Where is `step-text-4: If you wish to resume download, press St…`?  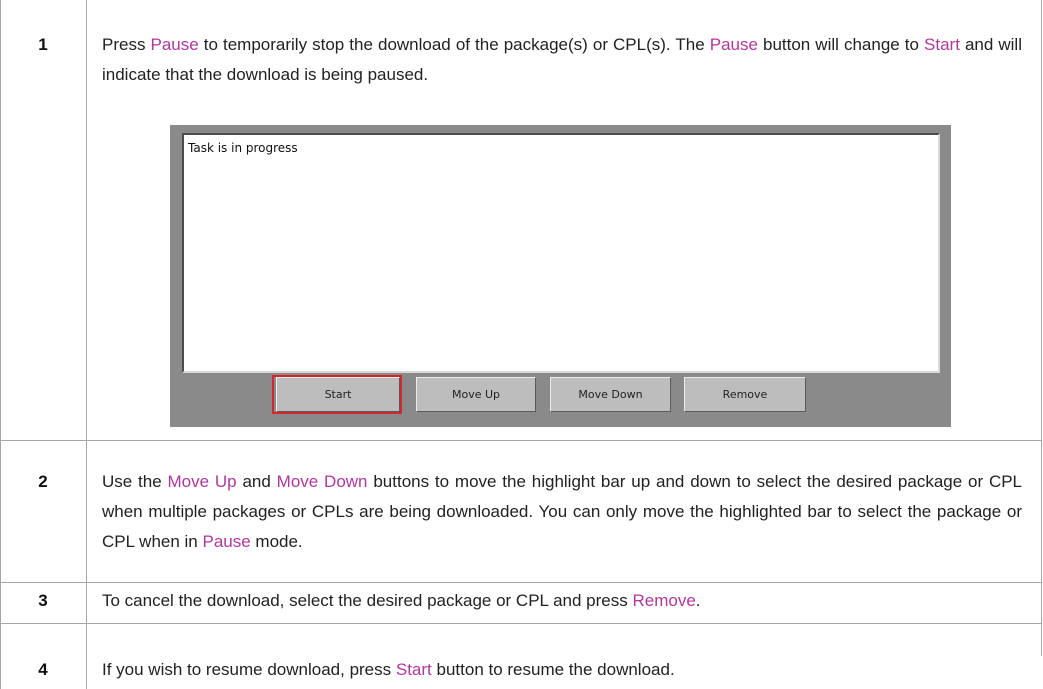
step-text-4: If you wish to resume download, press St… is located at coordinates (562, 670).